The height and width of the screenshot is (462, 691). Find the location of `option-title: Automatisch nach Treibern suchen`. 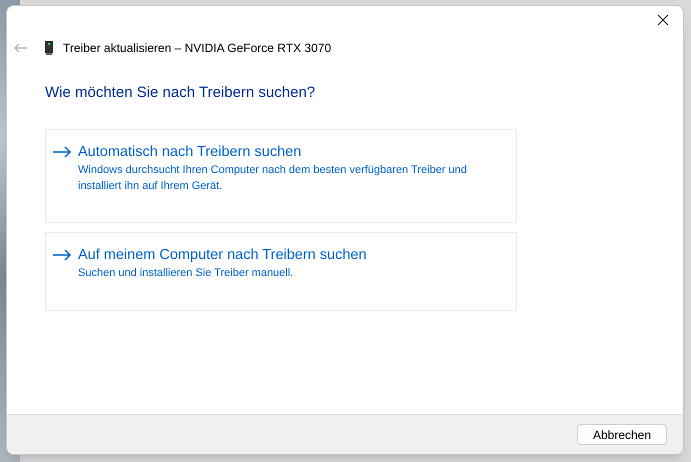

option-title: Automatisch nach Treibern suchen is located at coordinates (190, 152).